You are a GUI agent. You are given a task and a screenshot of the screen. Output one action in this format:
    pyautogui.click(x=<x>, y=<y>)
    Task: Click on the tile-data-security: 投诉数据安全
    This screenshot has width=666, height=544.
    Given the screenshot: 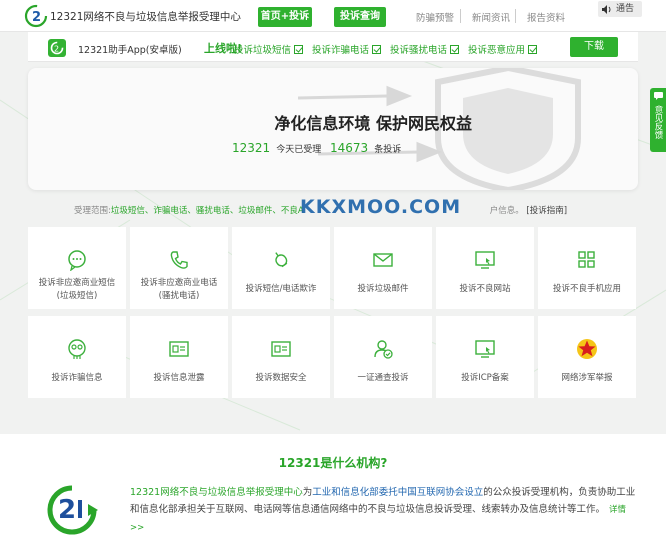 What is the action you would take?
    pyautogui.click(x=281, y=357)
    